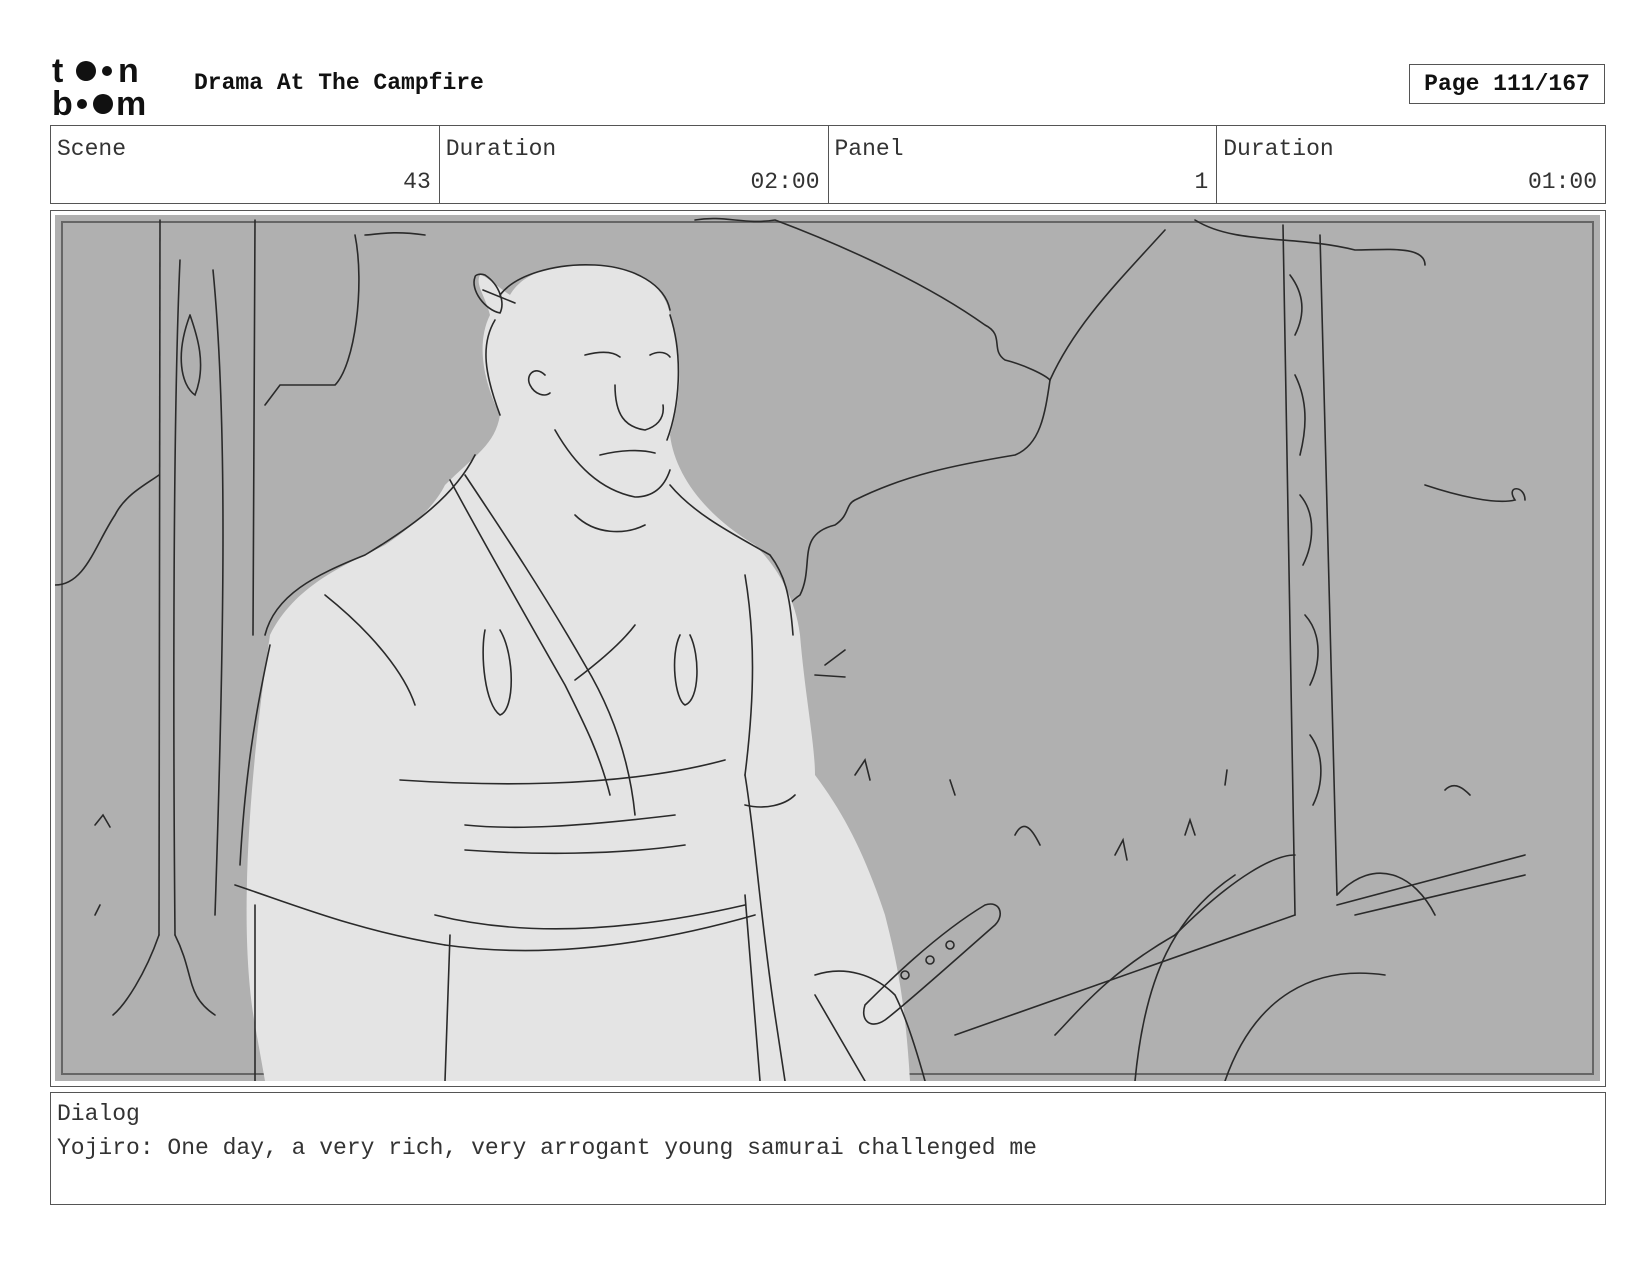 The width and height of the screenshot is (1650, 1275). What do you see at coordinates (501, 149) in the screenshot?
I see `scene-duration-label: Duration` at bounding box center [501, 149].